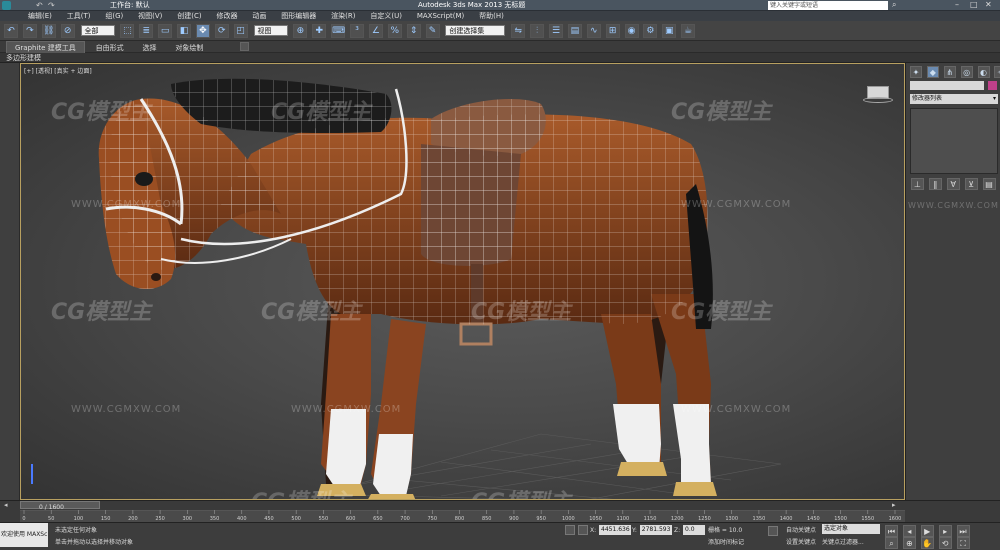 This screenshot has width=1000, height=550. What do you see at coordinates (343, 16) in the screenshot?
I see `menu-rendering: 渲染(R)` at bounding box center [343, 16].